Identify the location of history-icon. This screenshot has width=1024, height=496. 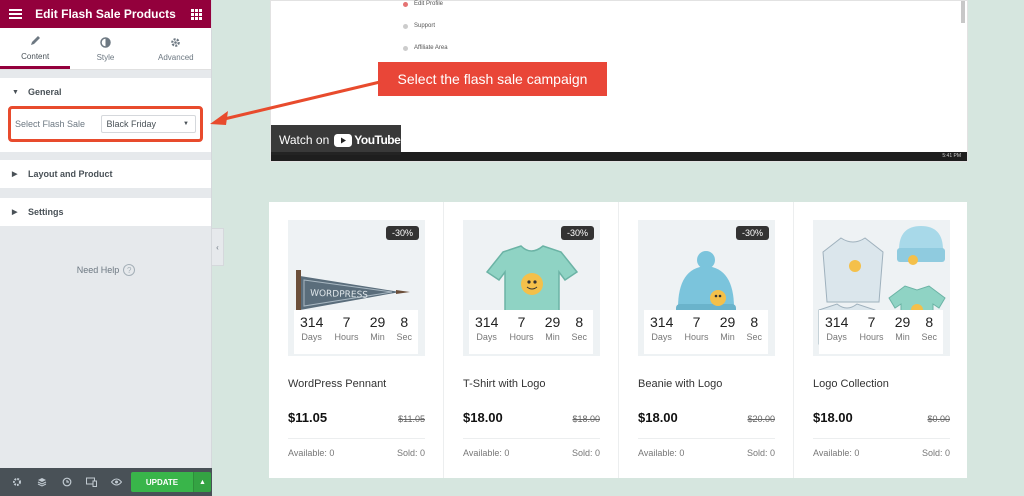
(66, 482).